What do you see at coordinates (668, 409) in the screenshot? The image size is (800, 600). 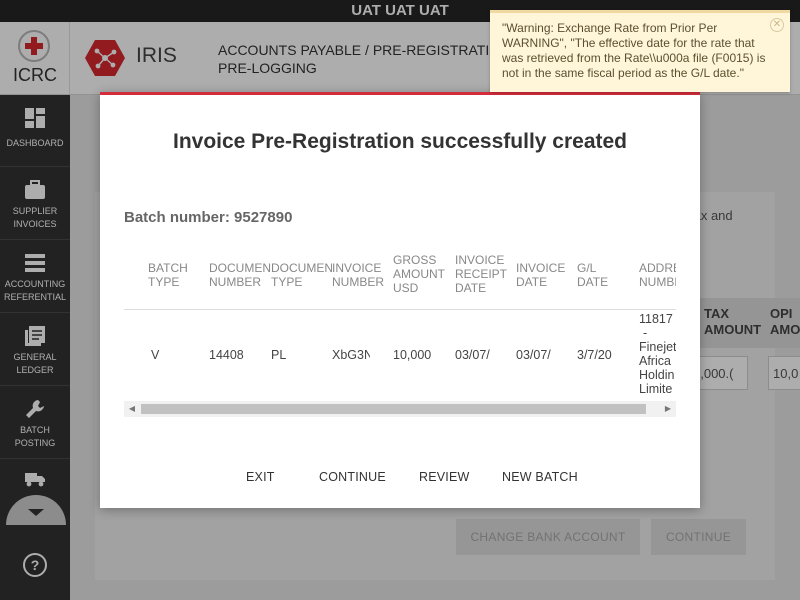 I see `scroll-right-arrow-icon: ▶` at bounding box center [668, 409].